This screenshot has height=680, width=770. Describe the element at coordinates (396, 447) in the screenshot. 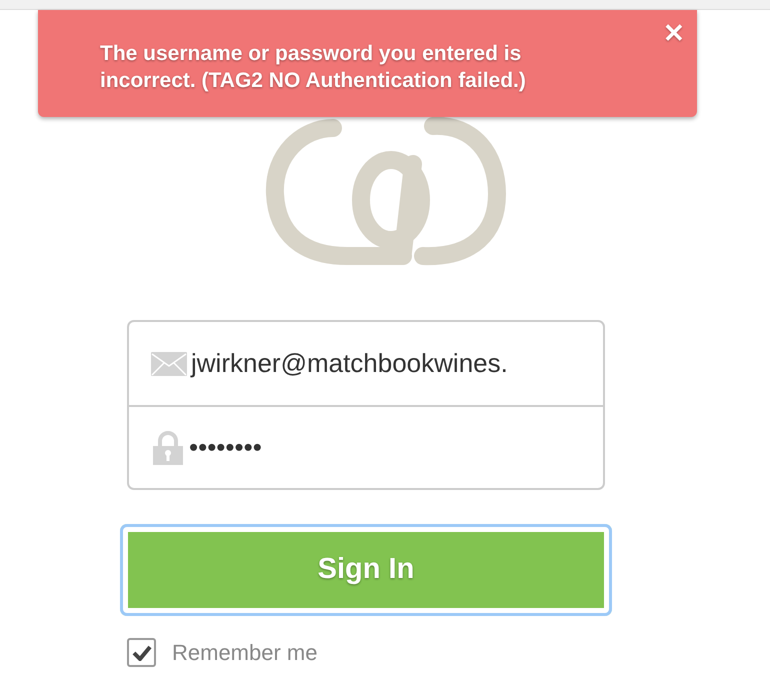

I see `password-field: ••••••••` at that location.